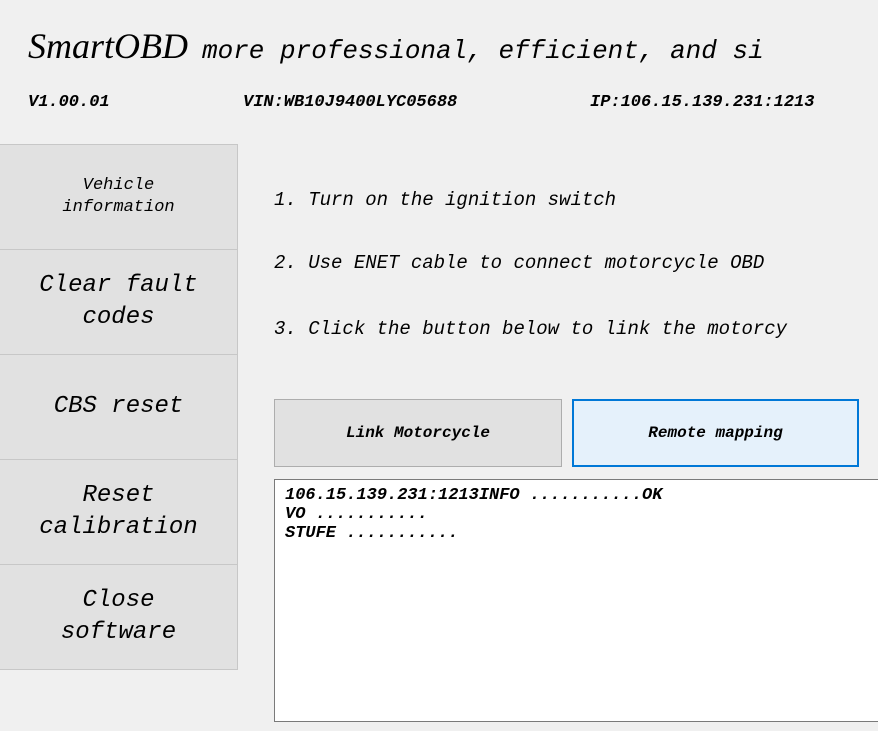 The width and height of the screenshot is (878, 731). I want to click on cbs-reset-button: CBS reset, so click(119, 407).